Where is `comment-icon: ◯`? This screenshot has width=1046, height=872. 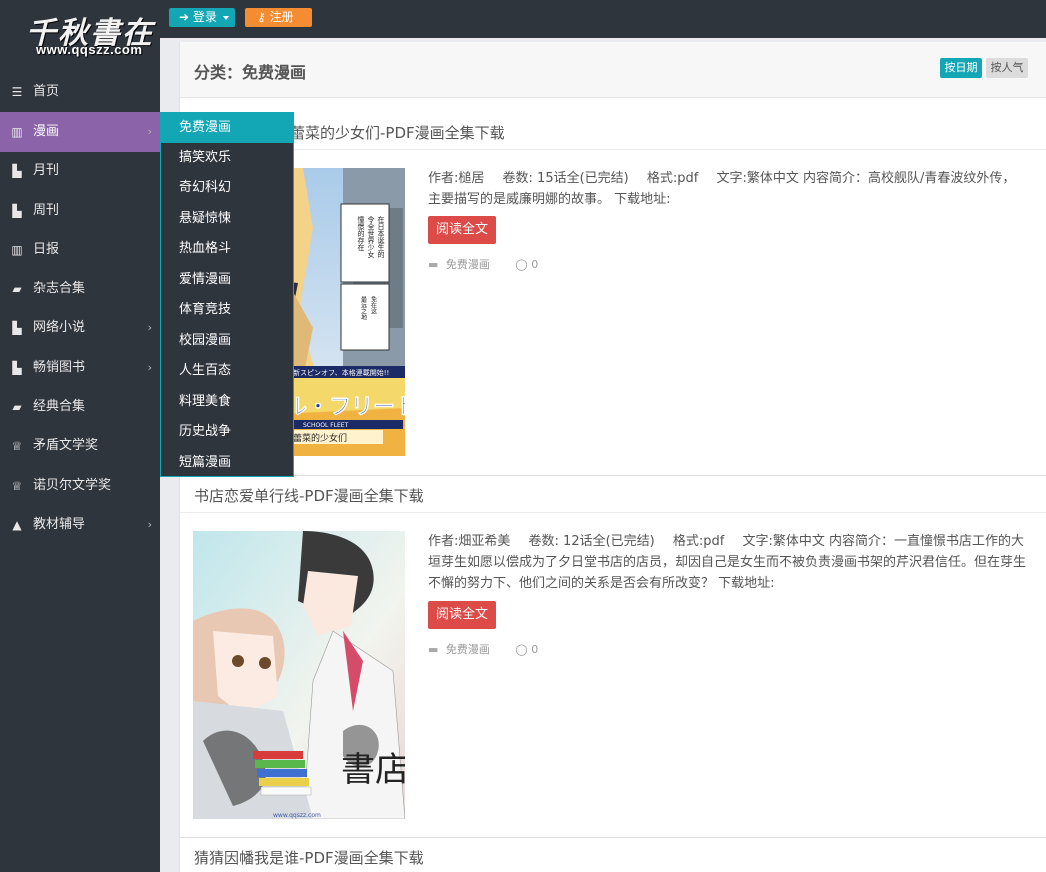
comment-icon: ◯ is located at coordinates (521, 264).